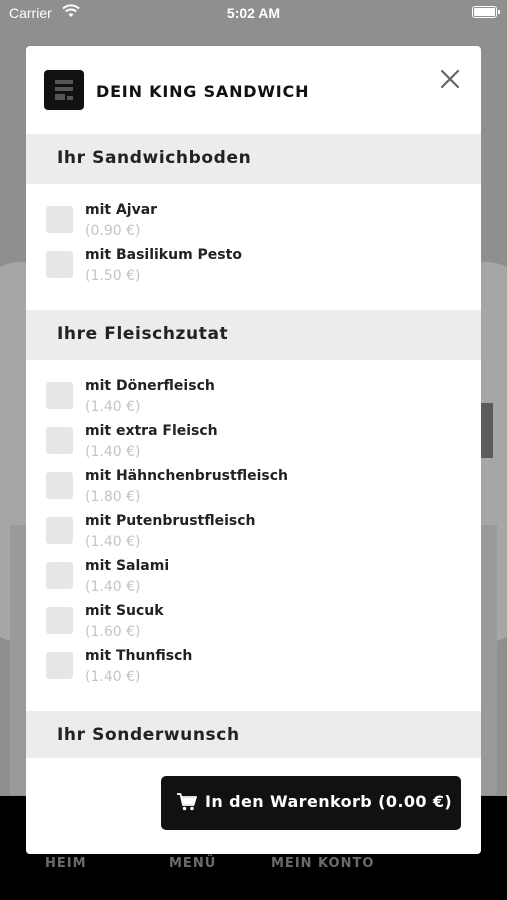  Describe the element at coordinates (486, 12) in the screenshot. I see `battery-icon` at that location.